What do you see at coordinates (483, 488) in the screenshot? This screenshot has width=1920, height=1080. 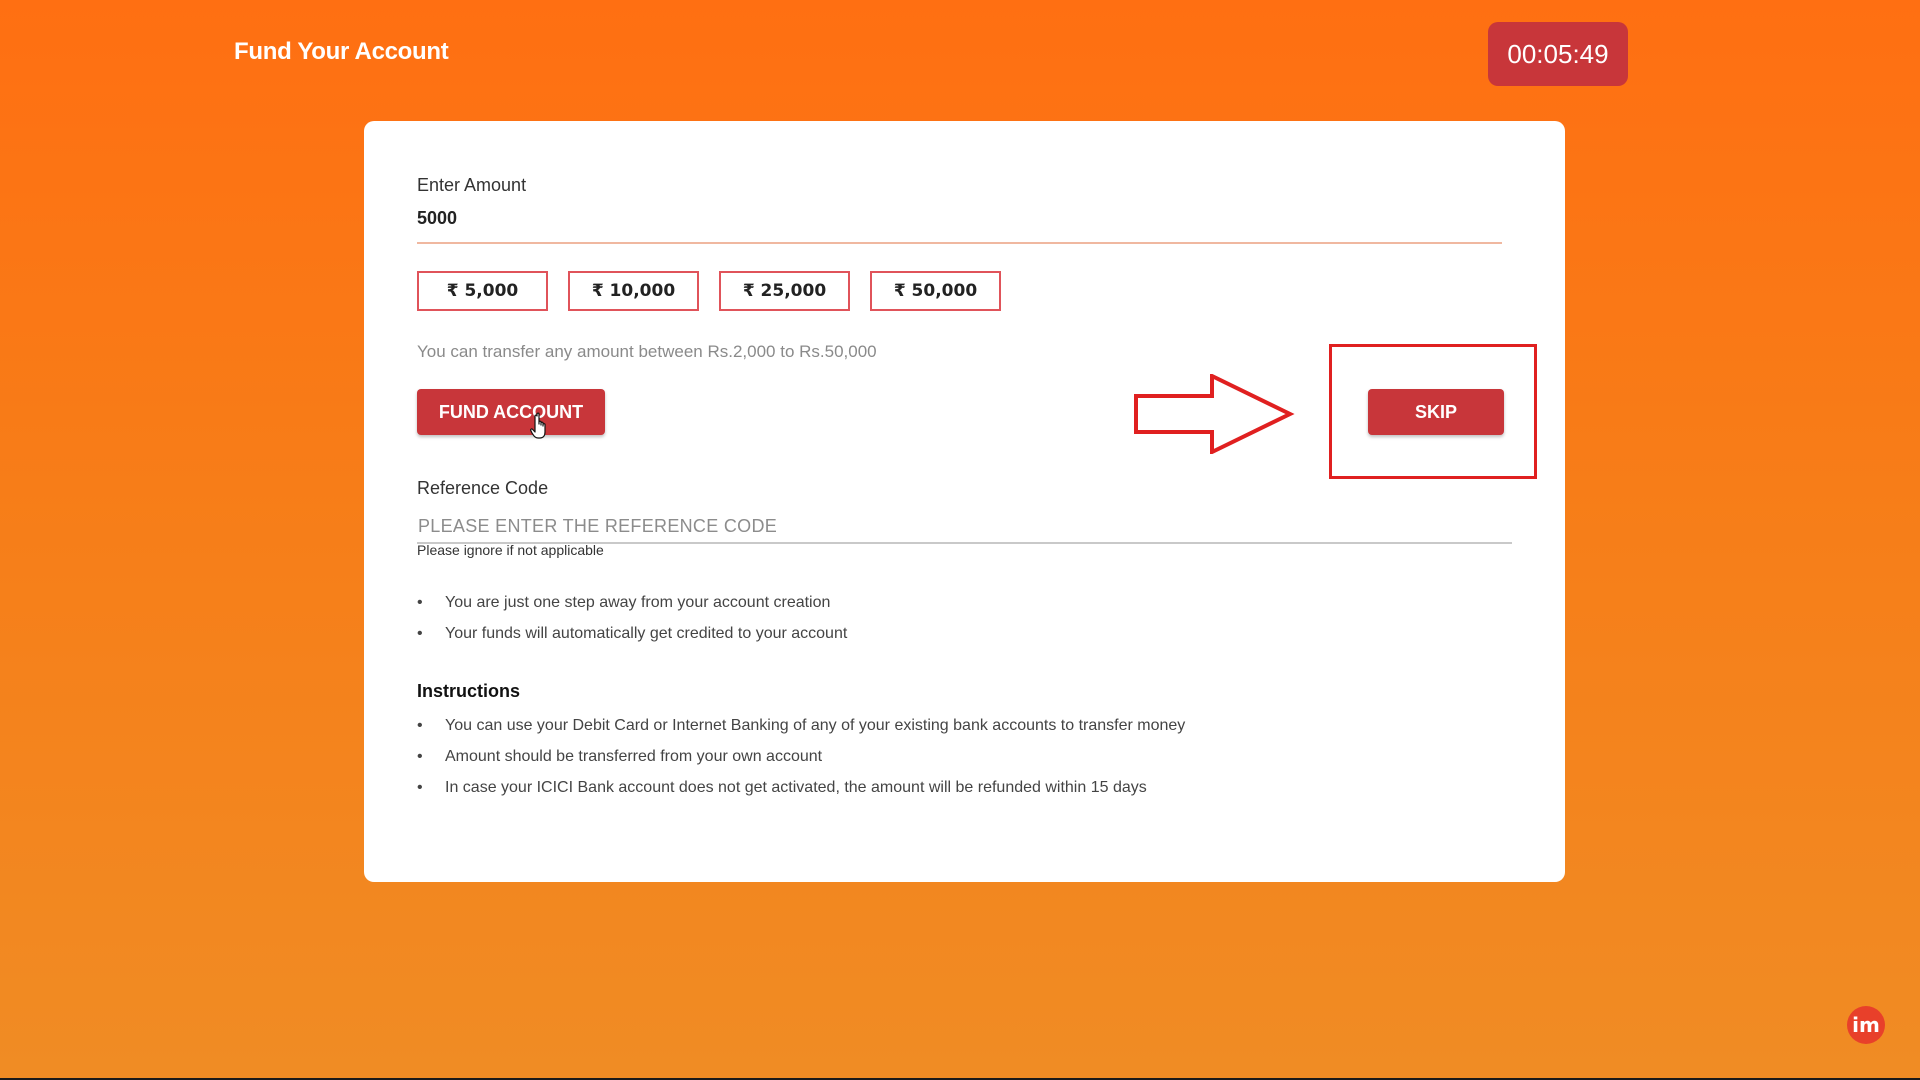 I see `reference-code-label: Reference Code` at bounding box center [483, 488].